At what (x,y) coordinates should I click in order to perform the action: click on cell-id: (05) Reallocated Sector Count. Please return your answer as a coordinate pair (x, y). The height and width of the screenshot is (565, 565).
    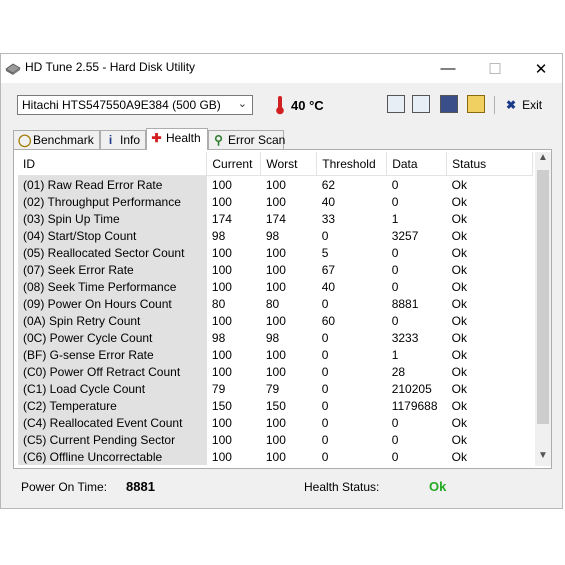
    Looking at the image, I should click on (112, 252).